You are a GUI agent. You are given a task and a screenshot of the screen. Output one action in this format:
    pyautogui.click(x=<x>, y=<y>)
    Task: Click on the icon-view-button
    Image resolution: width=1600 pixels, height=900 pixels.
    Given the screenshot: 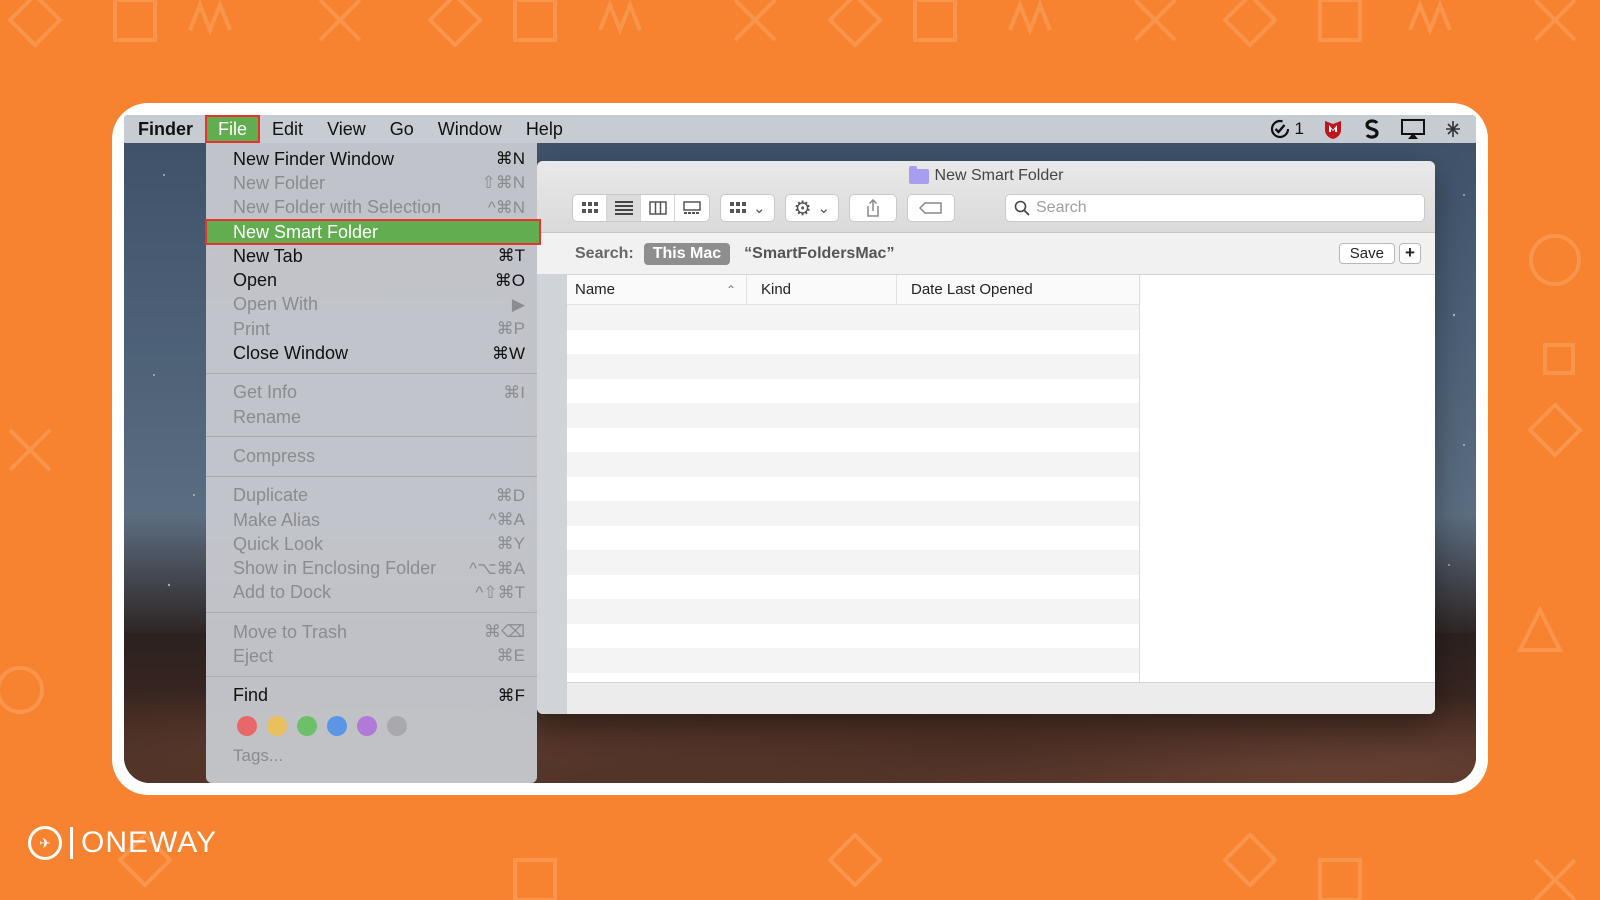 What is the action you would take?
    pyautogui.click(x=590, y=208)
    